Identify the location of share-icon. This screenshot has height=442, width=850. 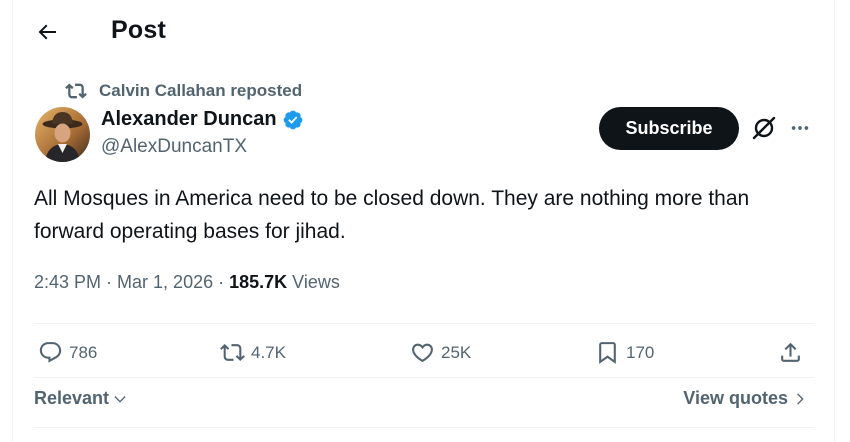
(790, 352).